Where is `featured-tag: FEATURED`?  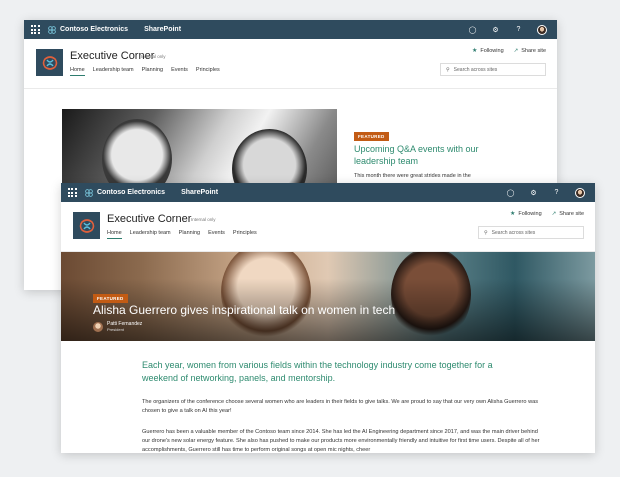
featured-tag: FEATURED is located at coordinates (371, 134).